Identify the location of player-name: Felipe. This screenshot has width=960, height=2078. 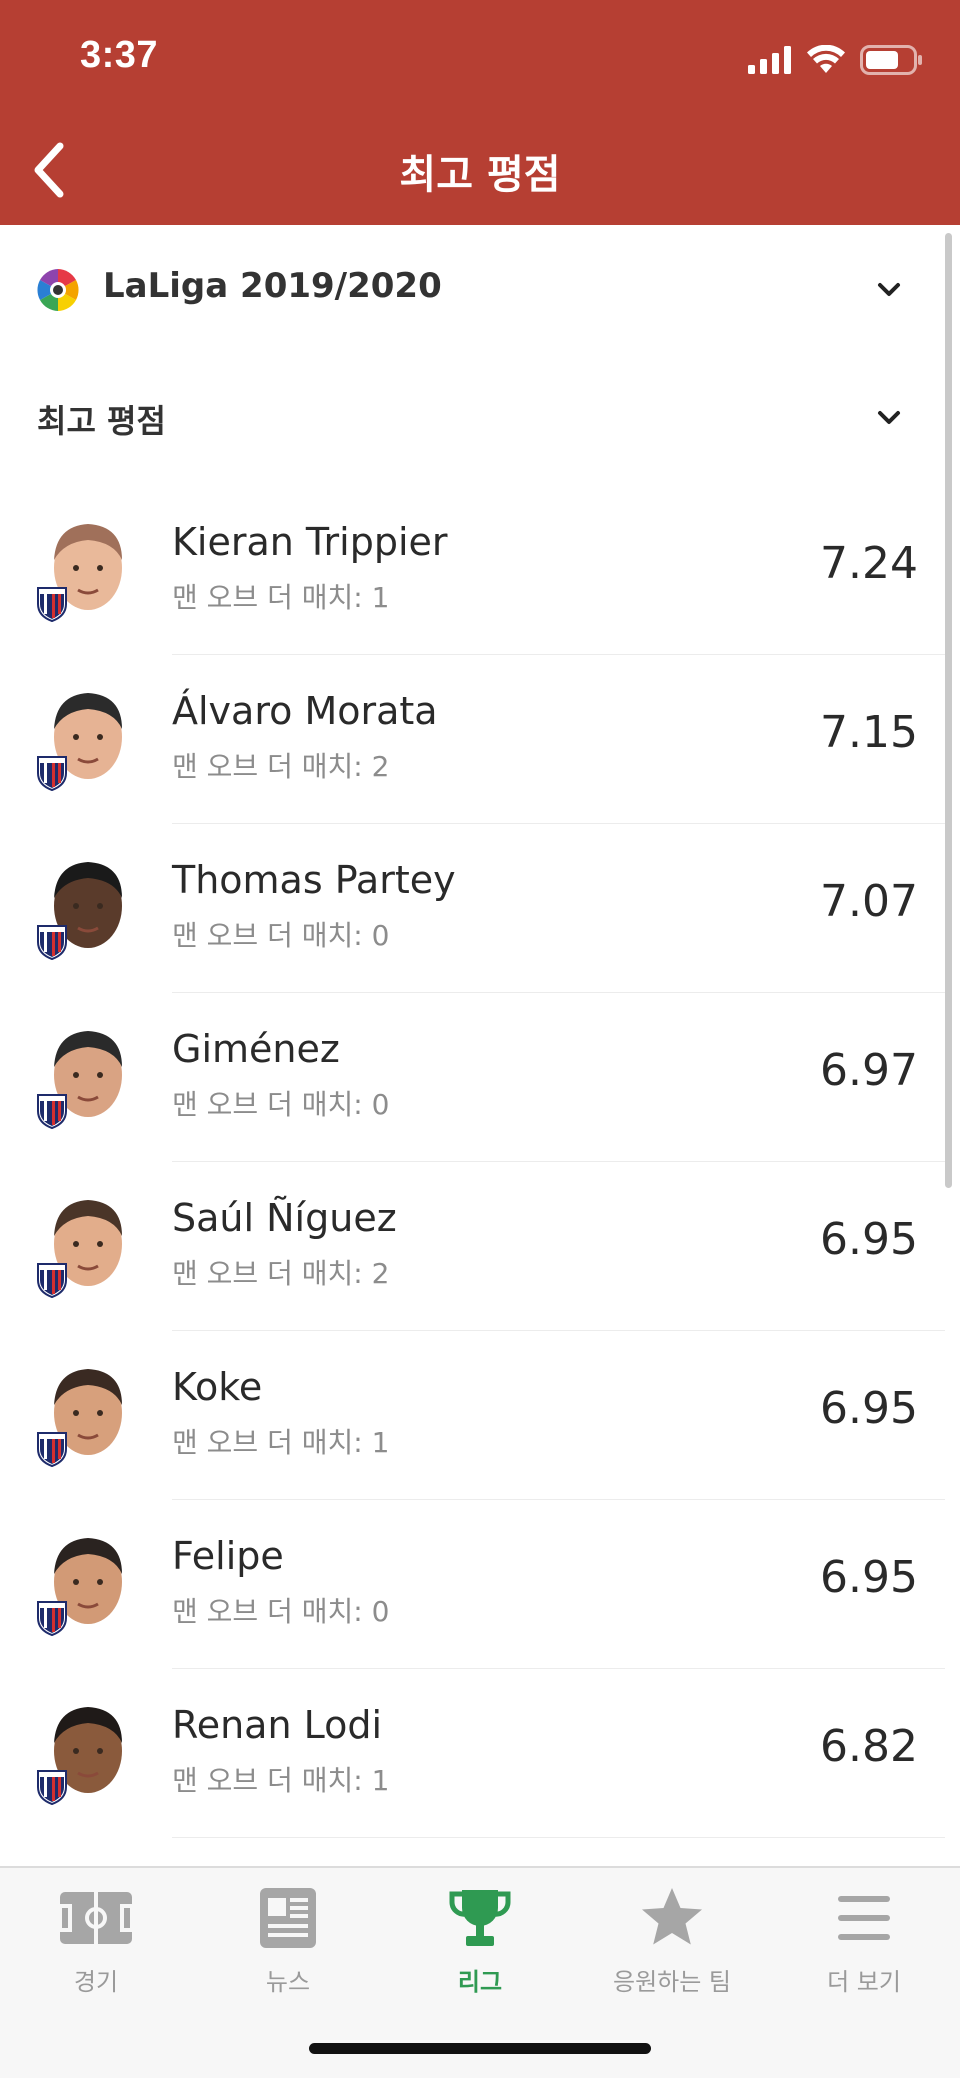
(228, 1556).